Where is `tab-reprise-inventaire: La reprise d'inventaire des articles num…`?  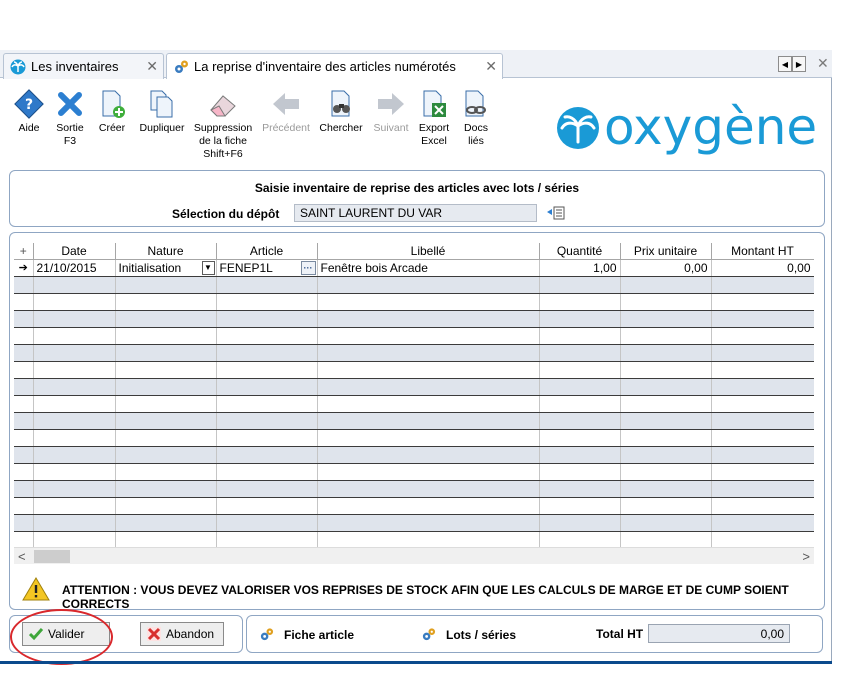 tab-reprise-inventaire: La reprise d'inventaire des articles num… is located at coordinates (334, 66).